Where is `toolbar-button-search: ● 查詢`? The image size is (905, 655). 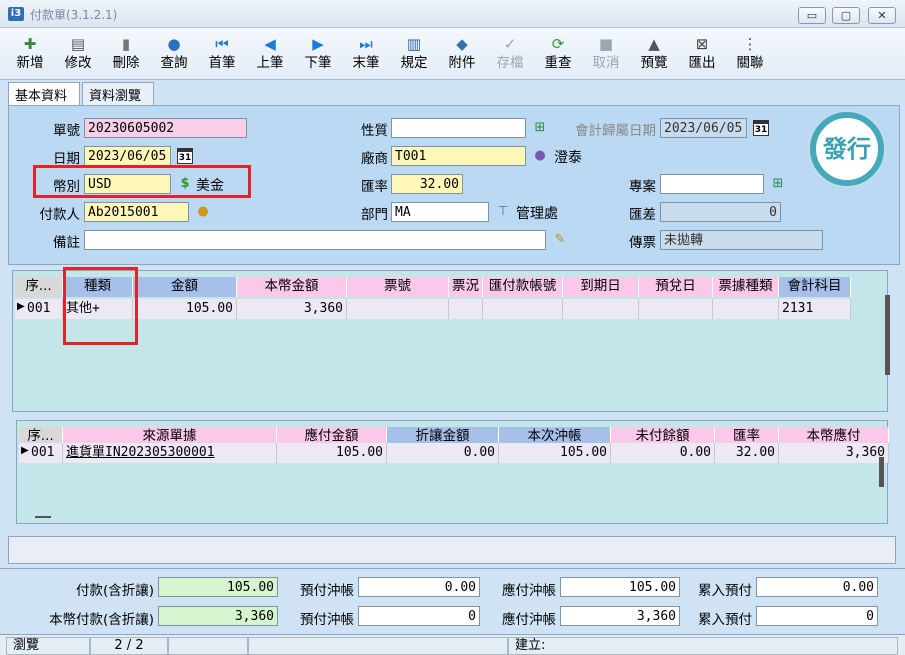
toolbar-button-search: ● 查詢 is located at coordinates (174, 56).